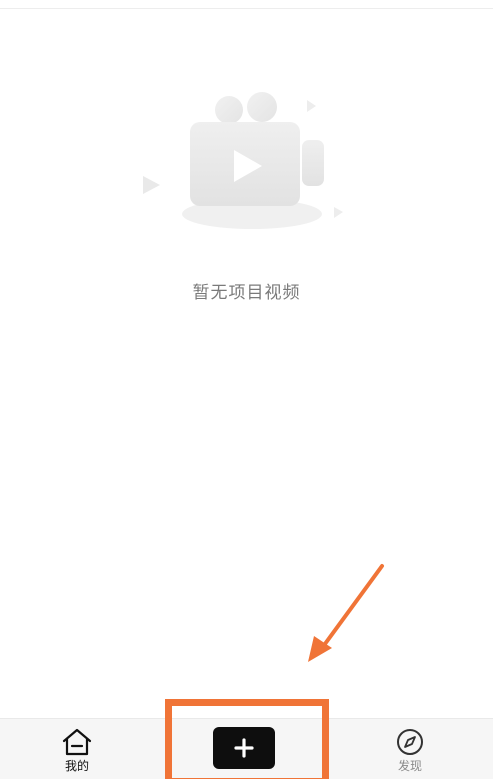 The image size is (493, 779). Describe the element at coordinates (246, 4) in the screenshot. I see `top-divider` at that location.